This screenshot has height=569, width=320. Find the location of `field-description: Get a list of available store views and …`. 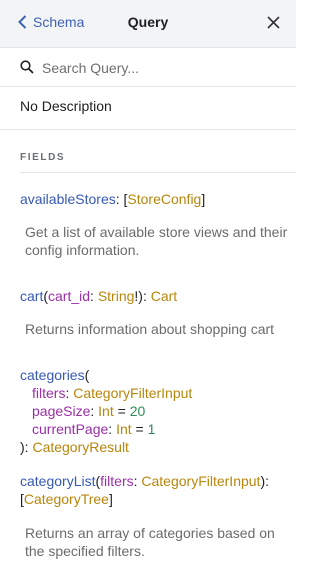

field-description: Get a list of available store views and … is located at coordinates (156, 241).